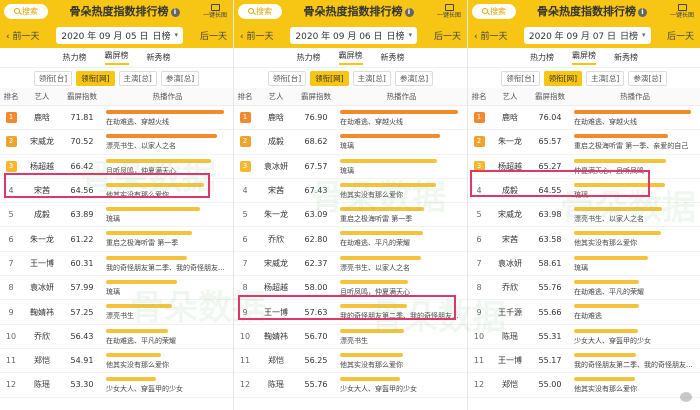 This screenshot has height=410, width=700. What do you see at coordinates (116, 337) in the screenshot?
I see `table-row: 10 乔欣 56.43 在劫难逃、平凡的荣耀` at bounding box center [116, 337].